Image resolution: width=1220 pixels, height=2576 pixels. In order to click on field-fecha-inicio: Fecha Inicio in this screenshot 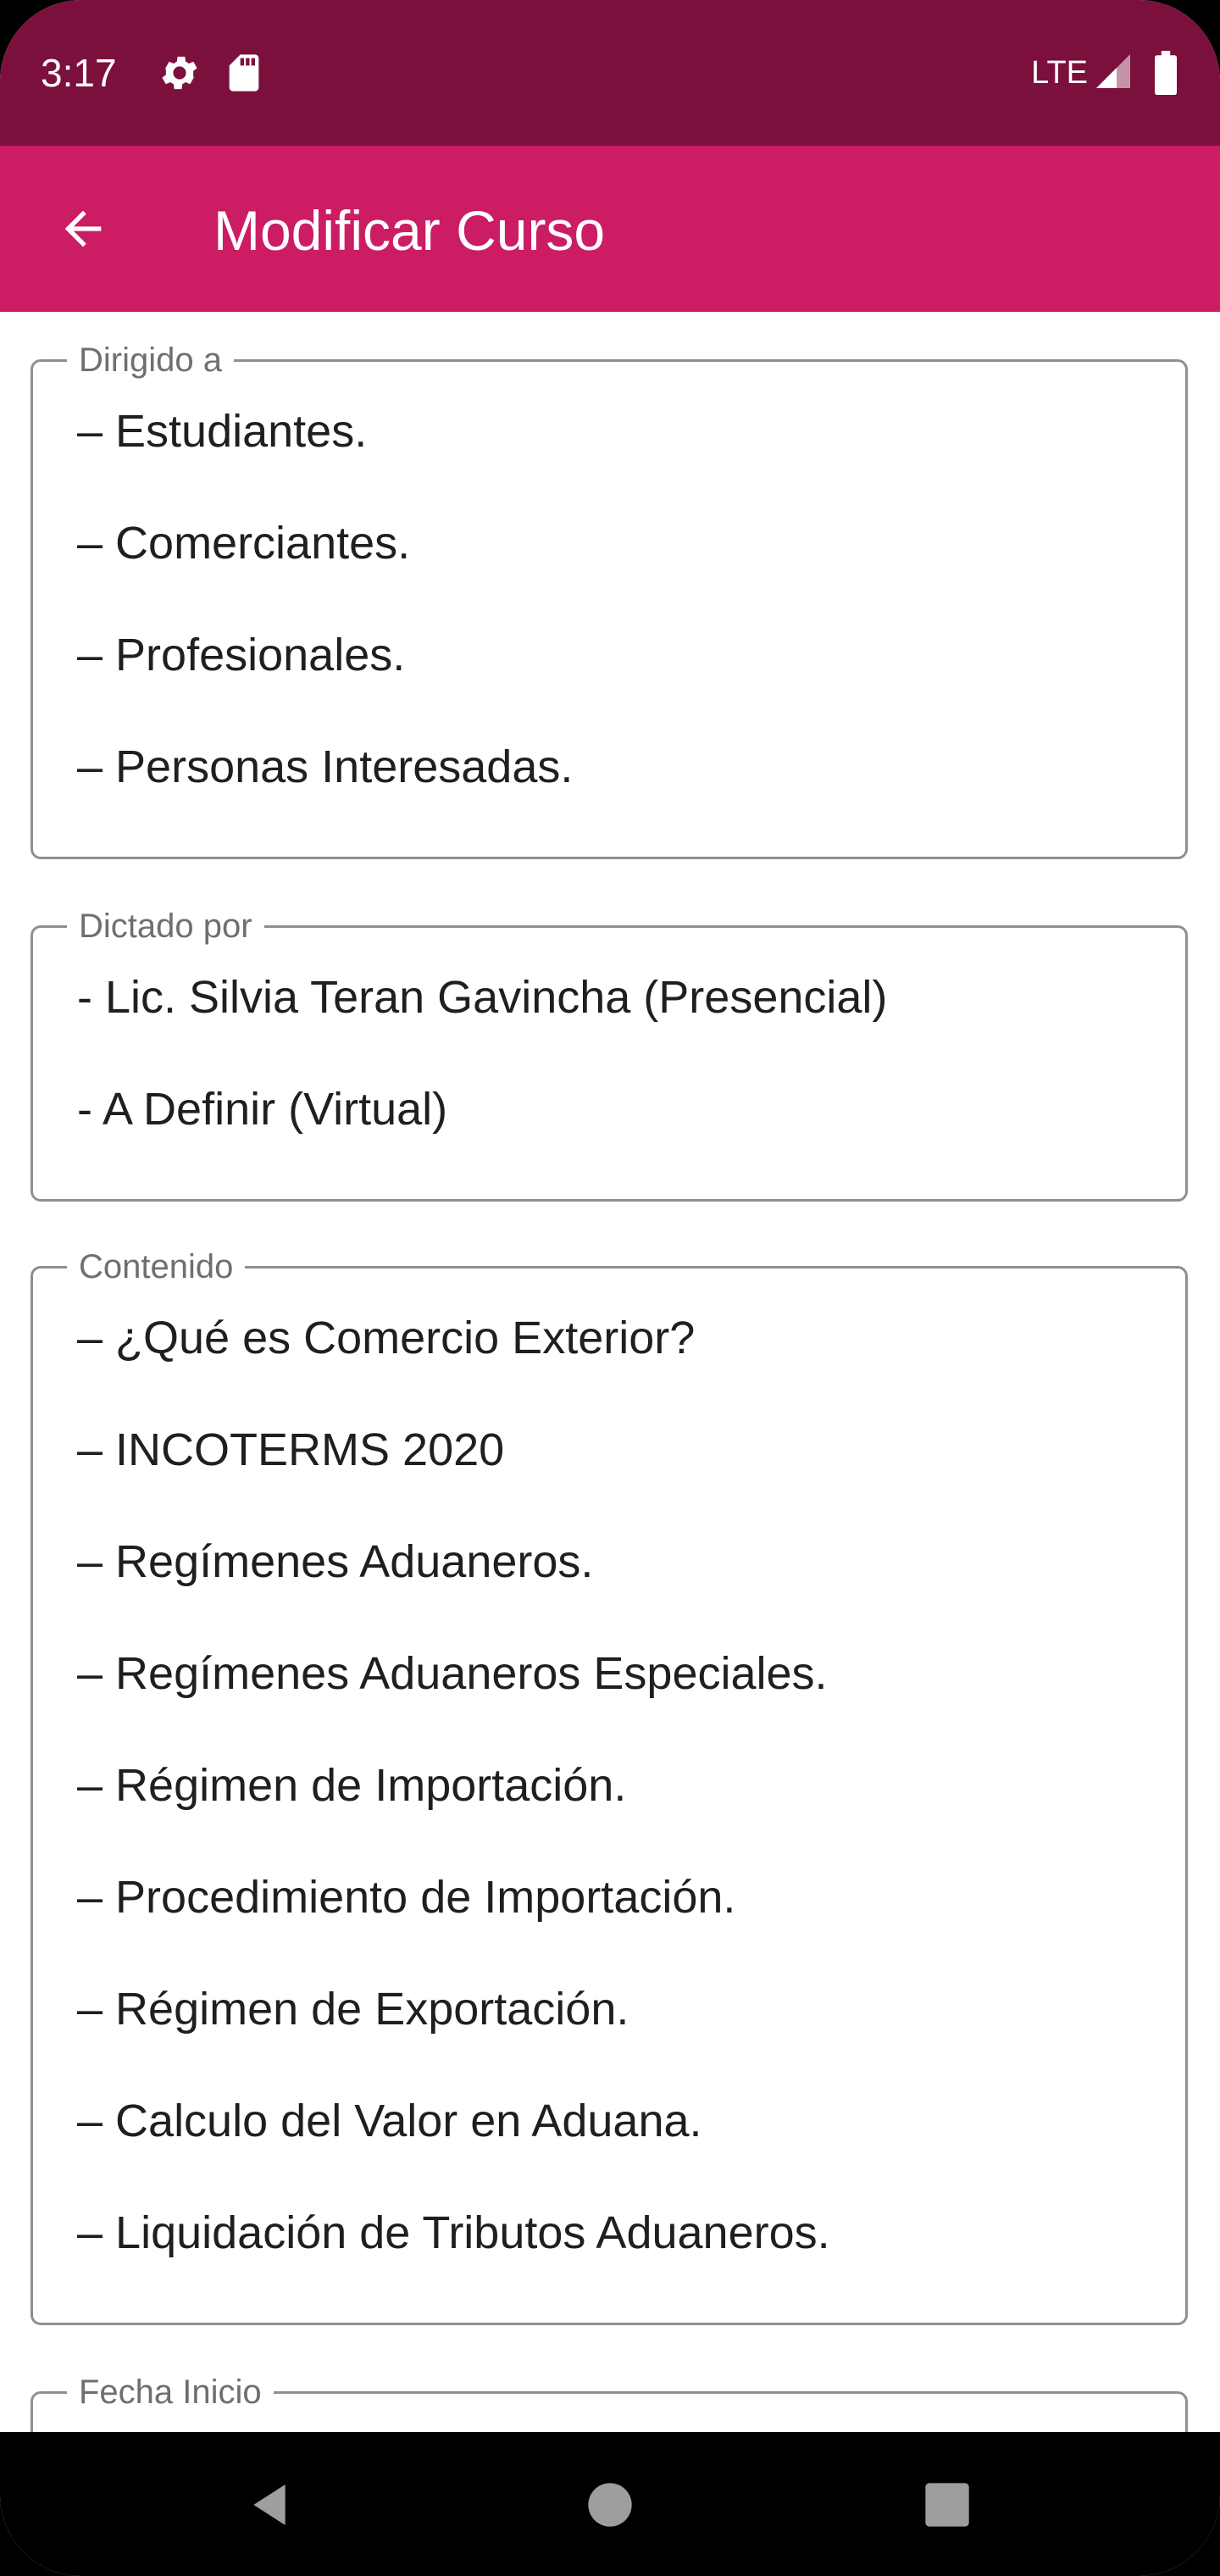, I will do `click(609, 2401)`.